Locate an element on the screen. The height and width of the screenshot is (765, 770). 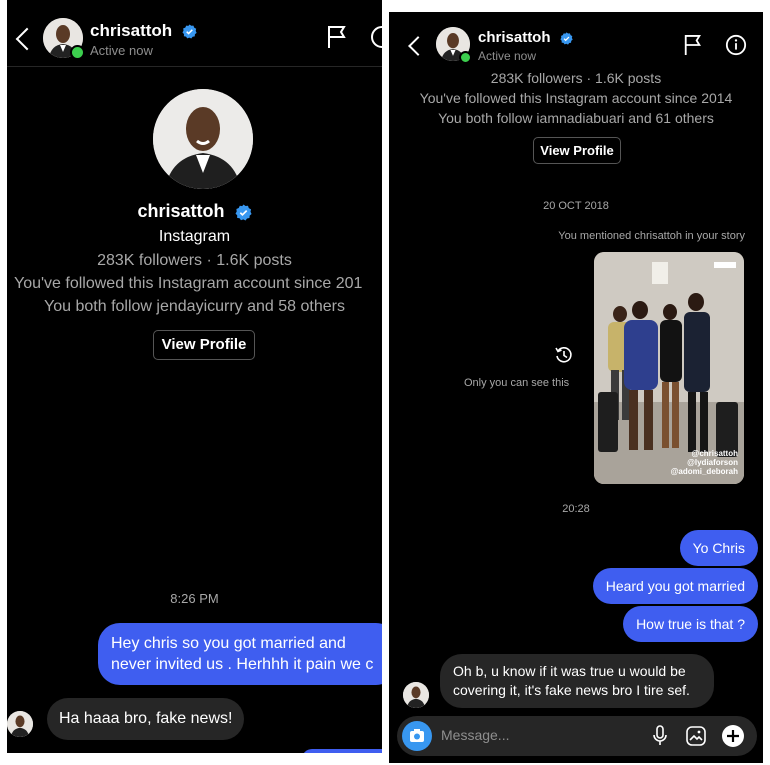
date-divider: 20 OCT 2018 is located at coordinates (576, 206).